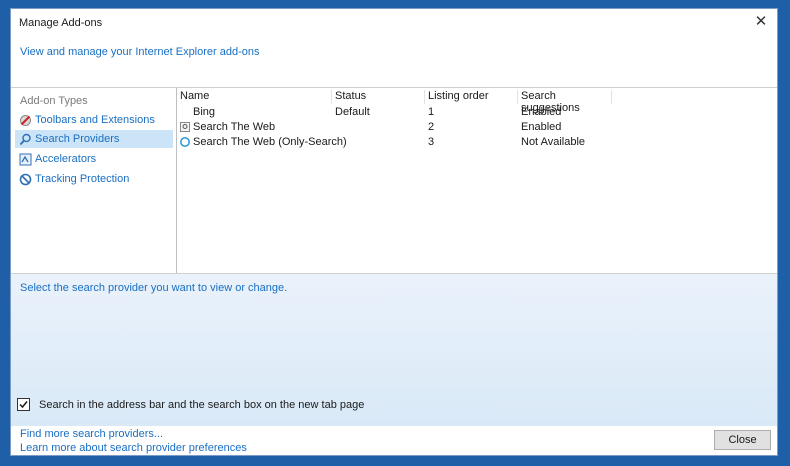 Image resolution: width=790 pixels, height=466 pixels. I want to click on magnifier-icon, so click(25, 139).